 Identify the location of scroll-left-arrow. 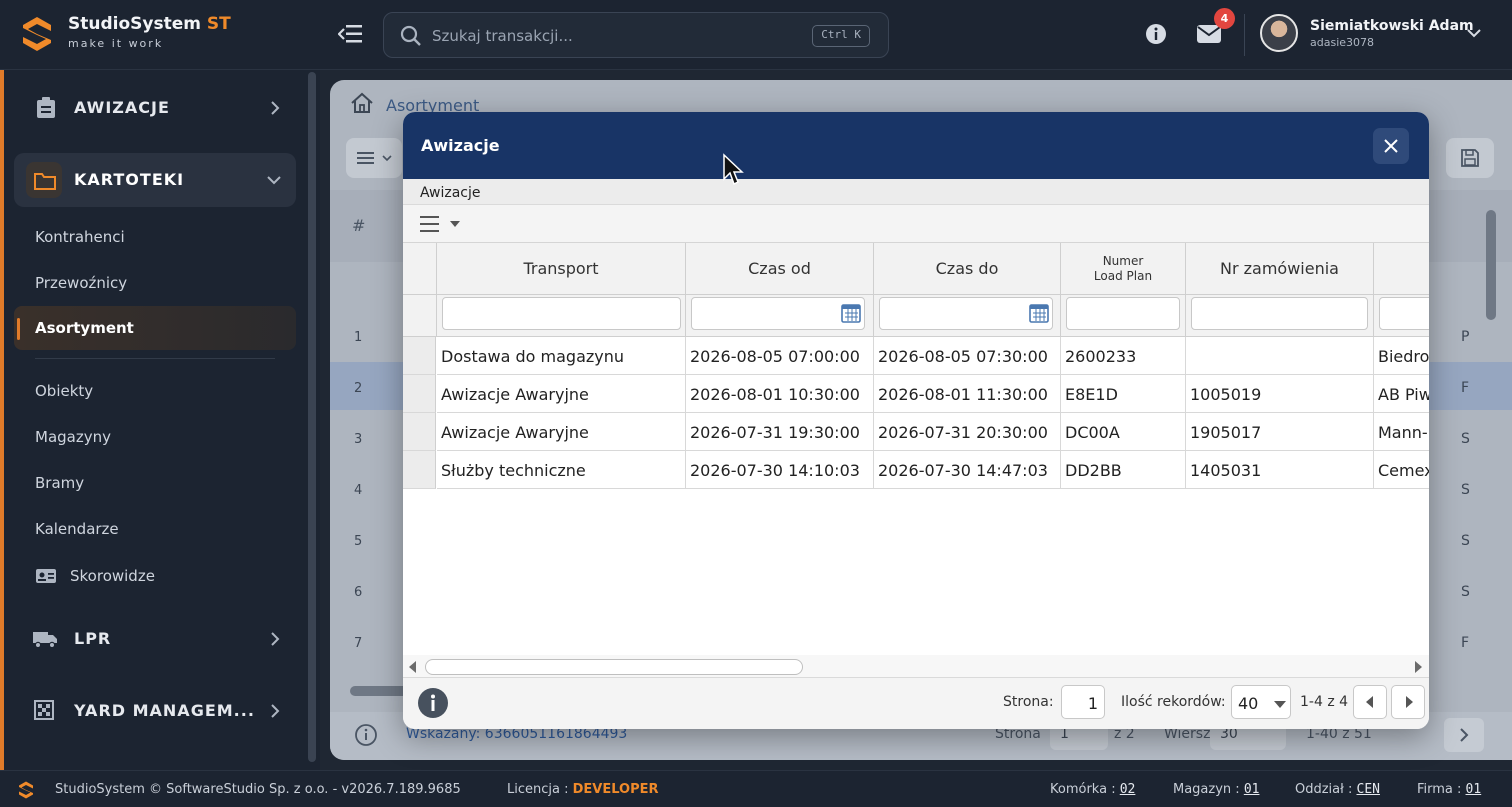
(412, 667).